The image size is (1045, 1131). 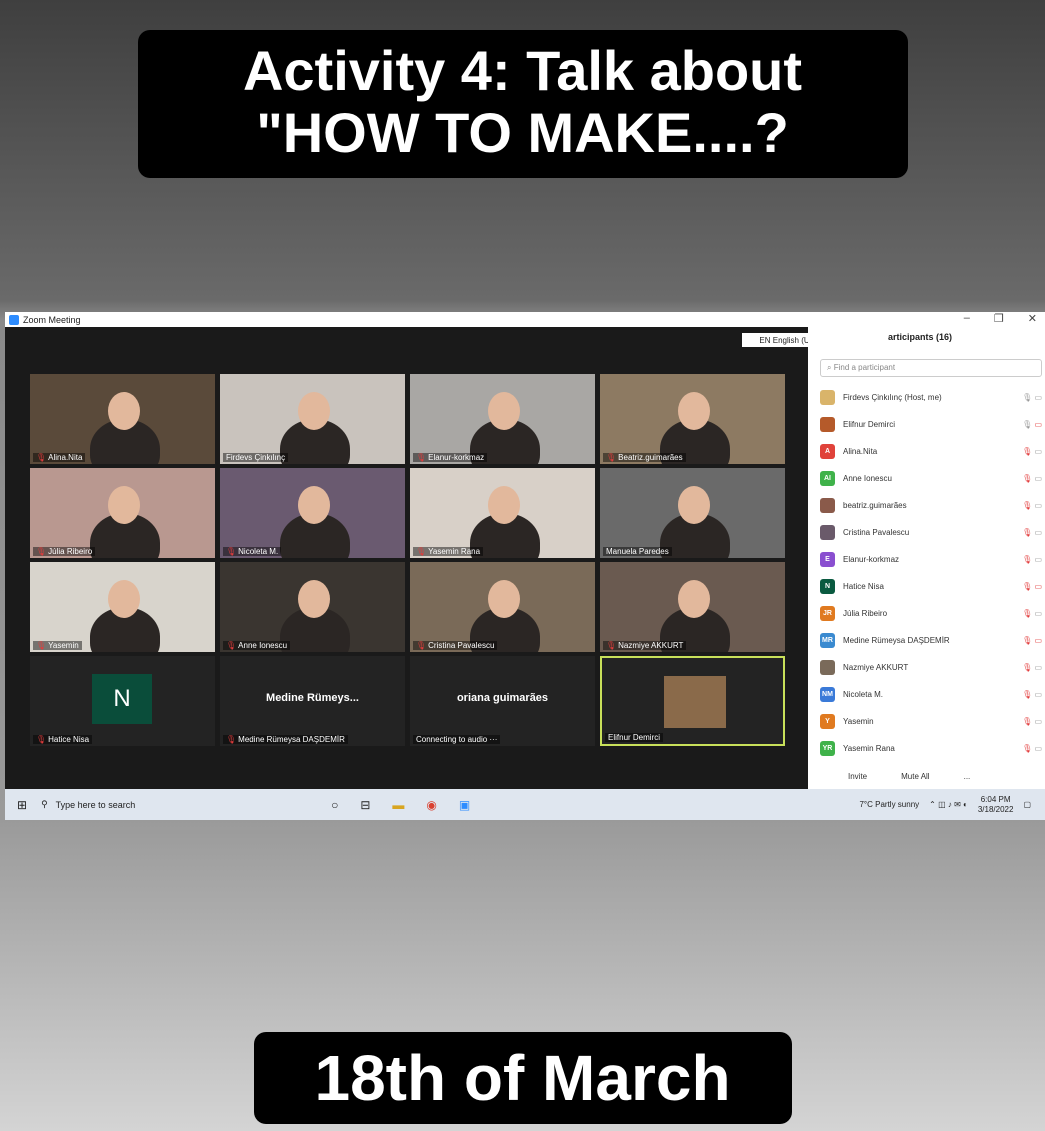 I want to click on participant-row: N Hatice Nisa 🎙 ▭, so click(x=931, y=586).